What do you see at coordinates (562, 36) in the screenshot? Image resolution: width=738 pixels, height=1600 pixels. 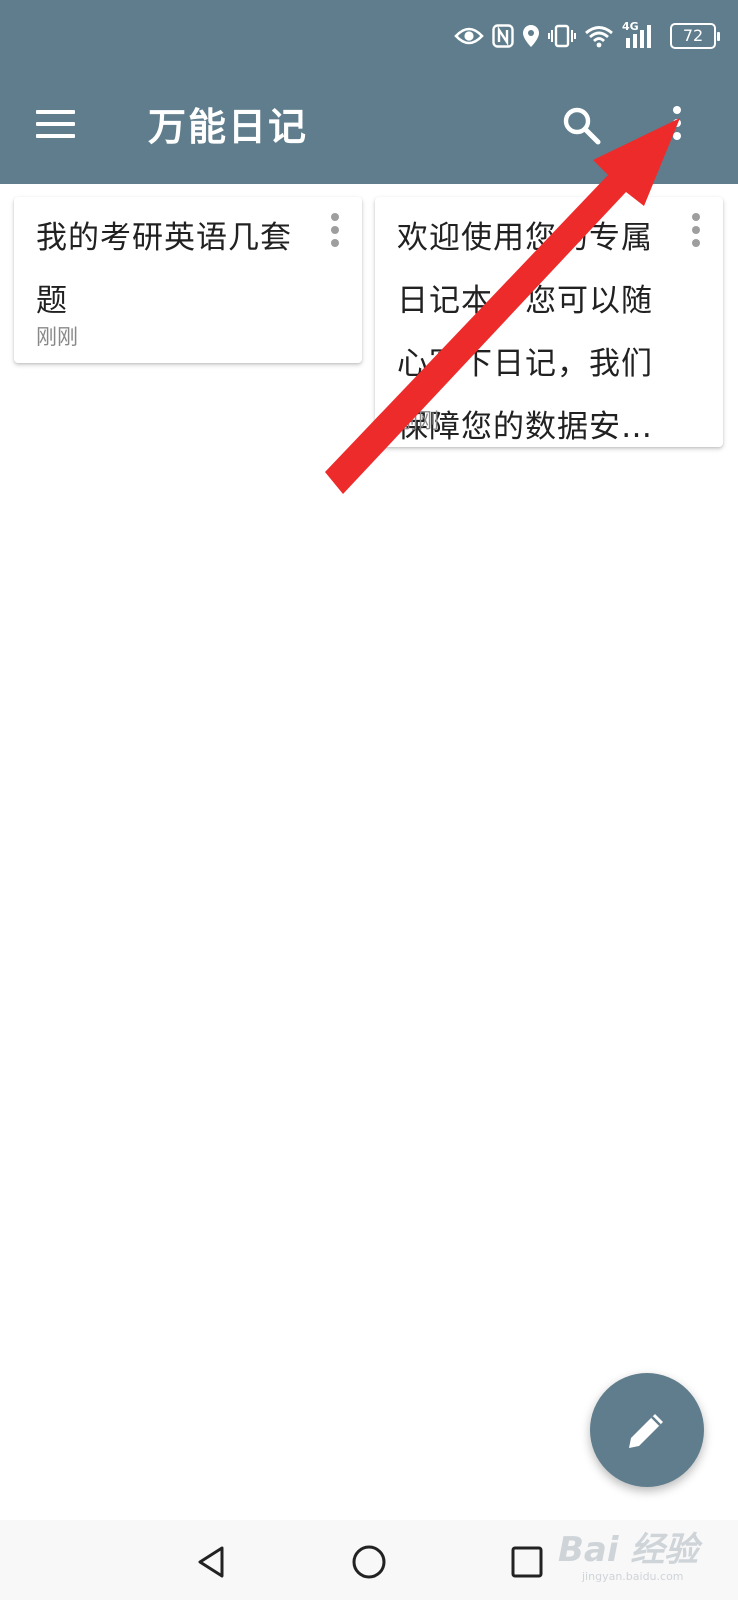 I see `vibrate-icon` at bounding box center [562, 36].